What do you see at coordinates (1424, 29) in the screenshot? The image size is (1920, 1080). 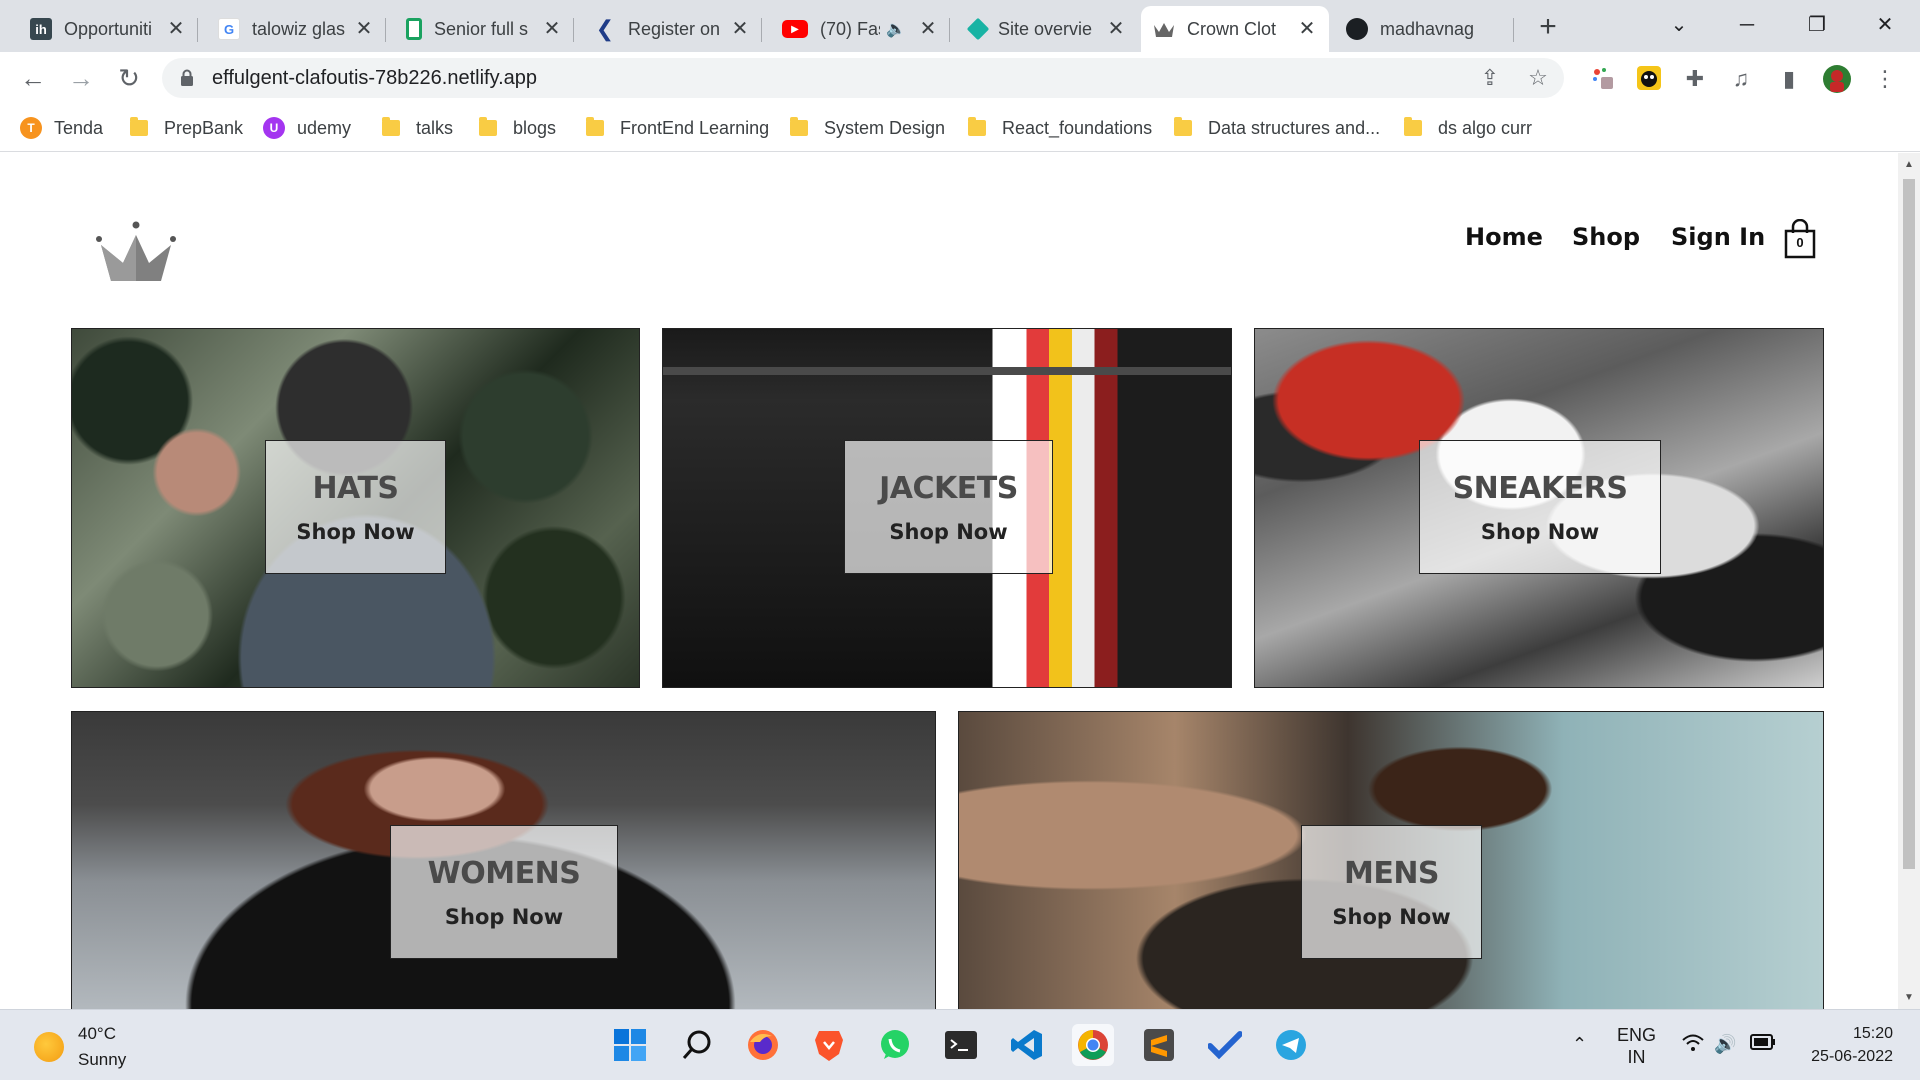 I see `tab-github: madhavnag` at bounding box center [1424, 29].